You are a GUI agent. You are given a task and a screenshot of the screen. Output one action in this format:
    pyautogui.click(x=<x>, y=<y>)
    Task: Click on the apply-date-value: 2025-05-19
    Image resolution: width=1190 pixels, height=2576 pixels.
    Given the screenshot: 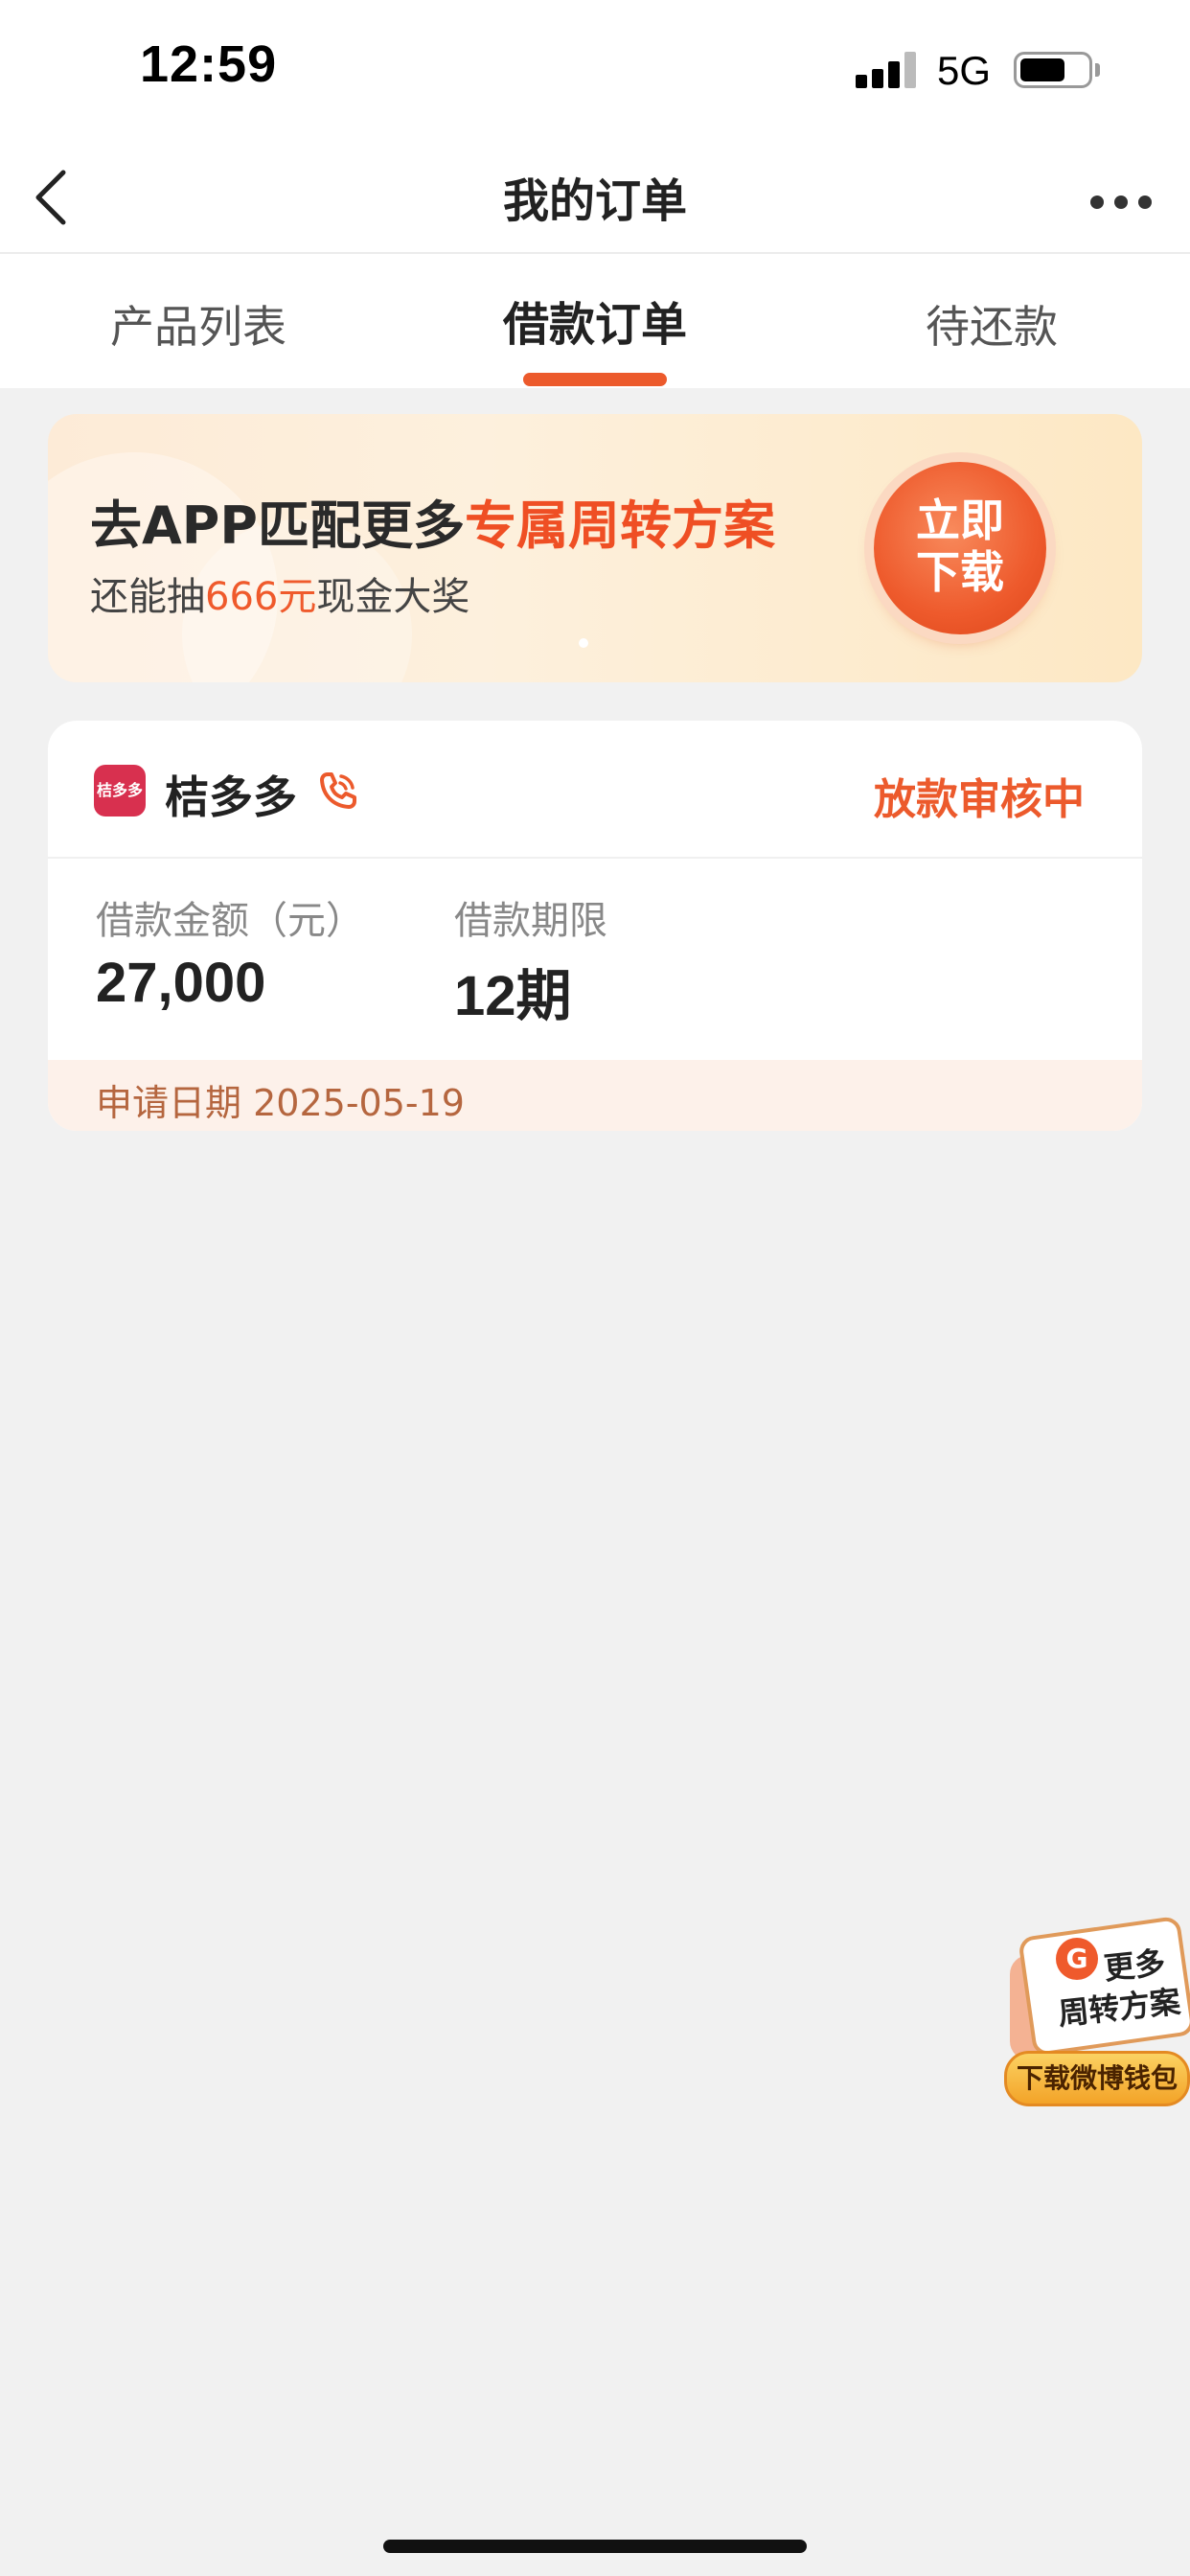 What is the action you would take?
    pyautogui.click(x=359, y=1103)
    